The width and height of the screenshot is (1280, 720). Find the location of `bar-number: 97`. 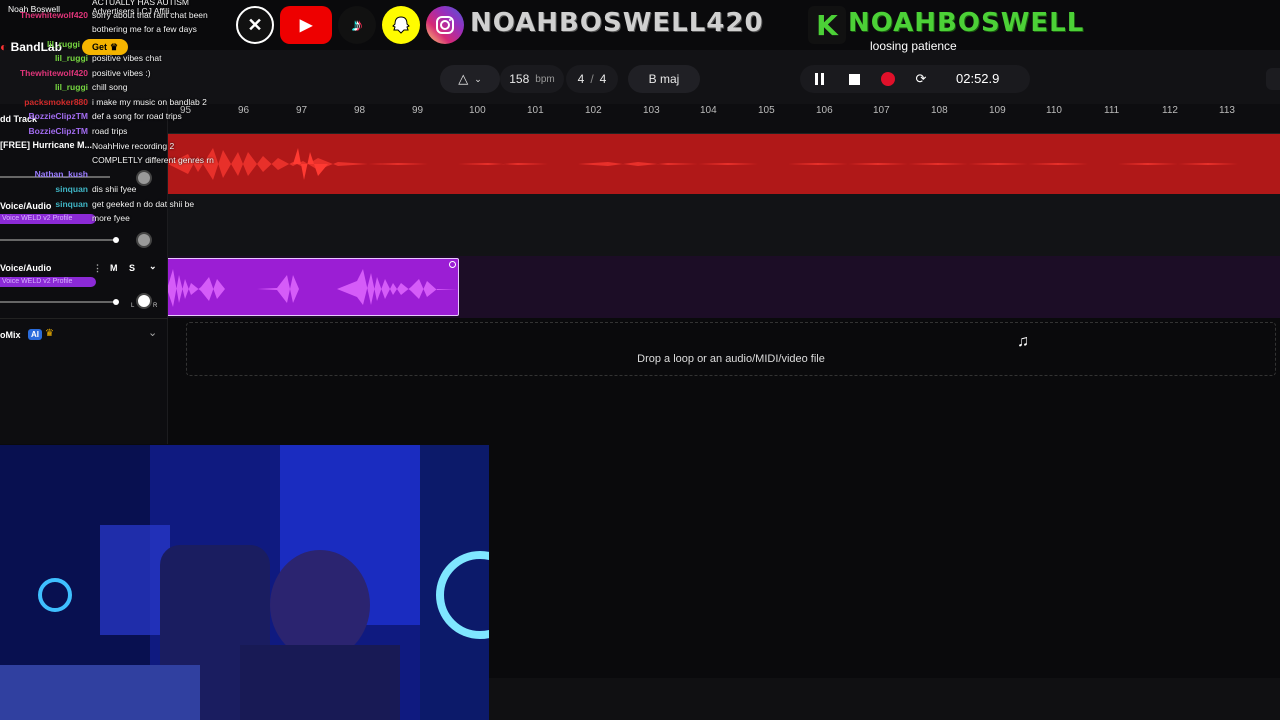

bar-number: 97 is located at coordinates (302, 110).